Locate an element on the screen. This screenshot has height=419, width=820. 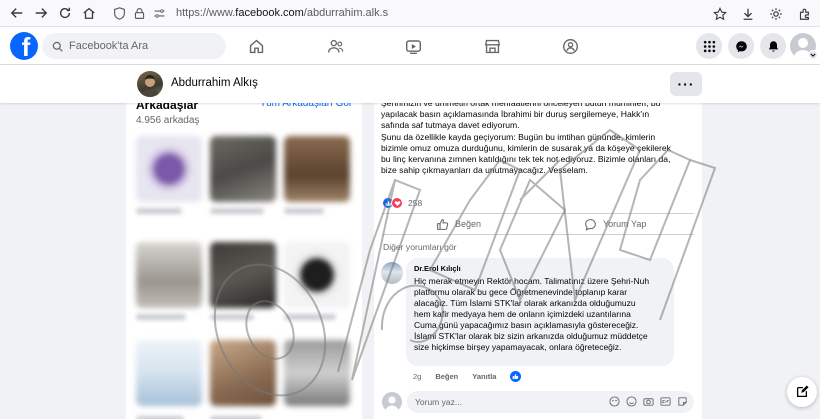
forward-arrow-icon is located at coordinates (41, 13).